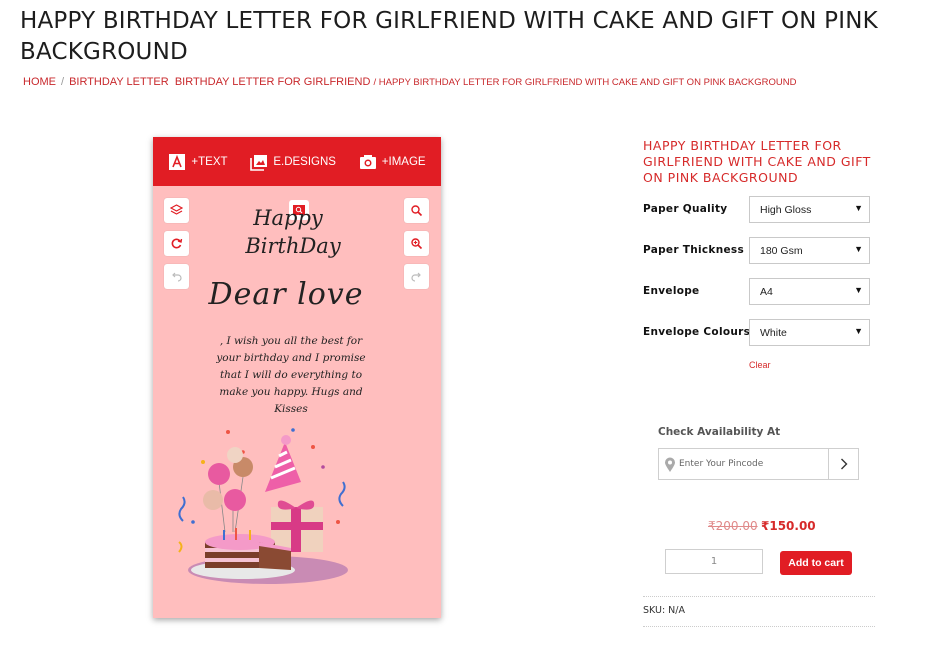 This screenshot has height=657, width=933. I want to click on envelope-colours-select: White ▼, so click(809, 332).